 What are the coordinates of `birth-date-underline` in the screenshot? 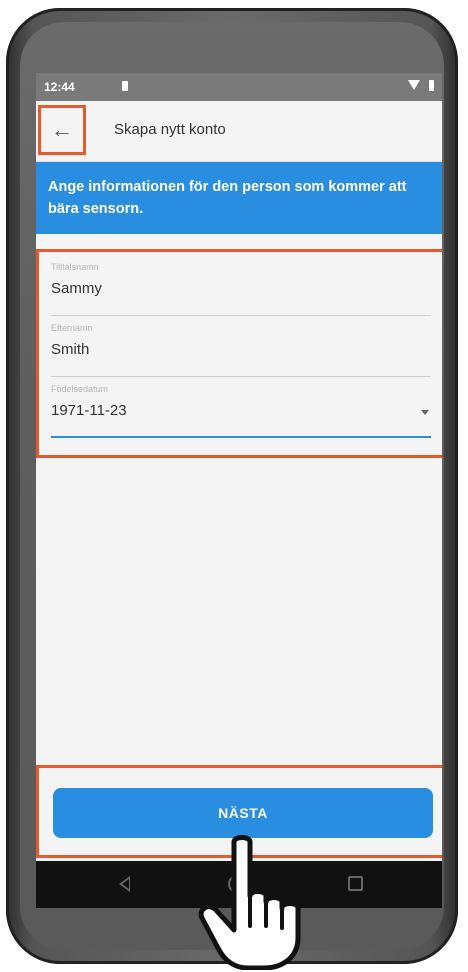 It's located at (241, 437).